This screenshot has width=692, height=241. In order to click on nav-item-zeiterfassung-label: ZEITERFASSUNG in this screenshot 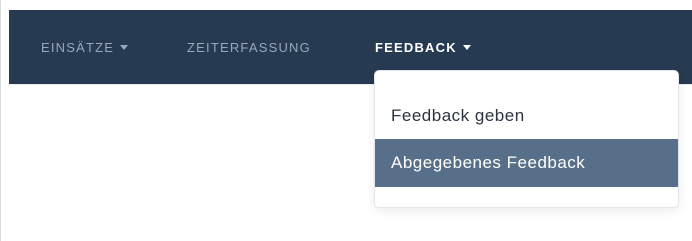, I will do `click(249, 47)`.